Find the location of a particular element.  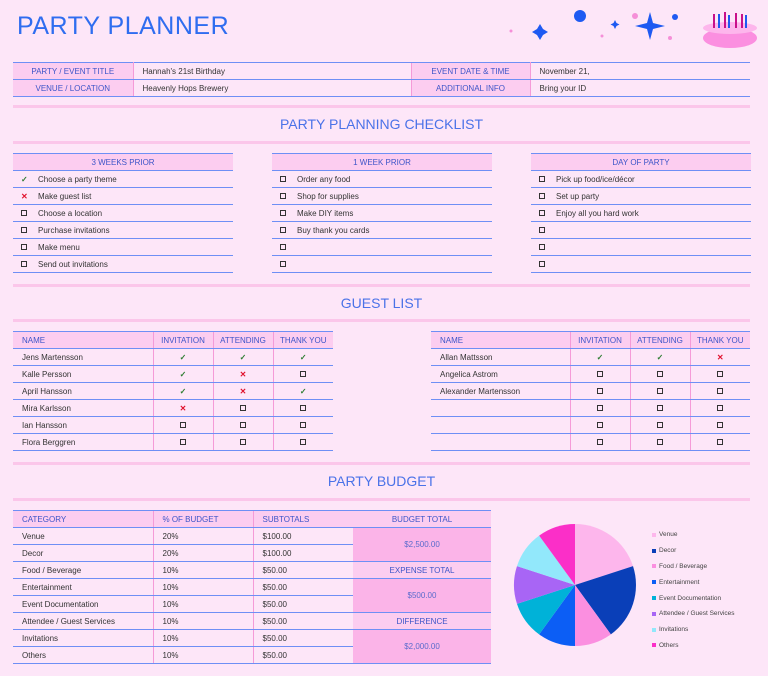

checklist-item: ✓ Choose a party theme is located at coordinates (123, 179).